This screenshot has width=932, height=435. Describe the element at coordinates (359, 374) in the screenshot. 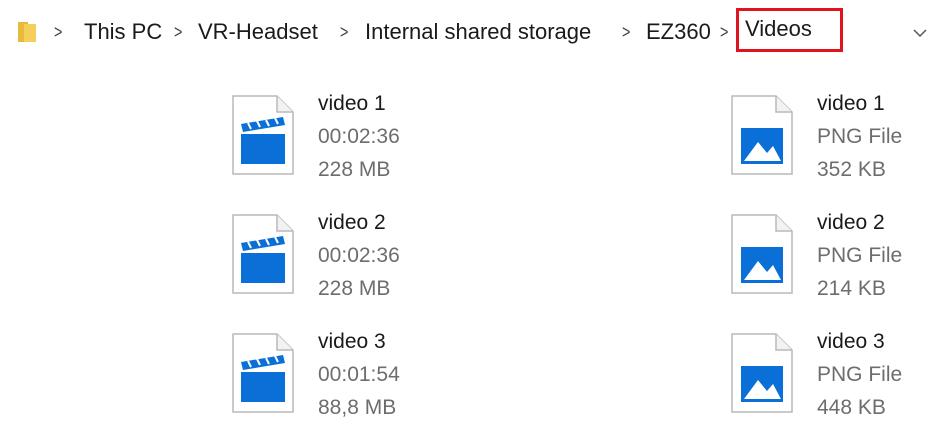

I see `file-duration: 00:01:54` at that location.